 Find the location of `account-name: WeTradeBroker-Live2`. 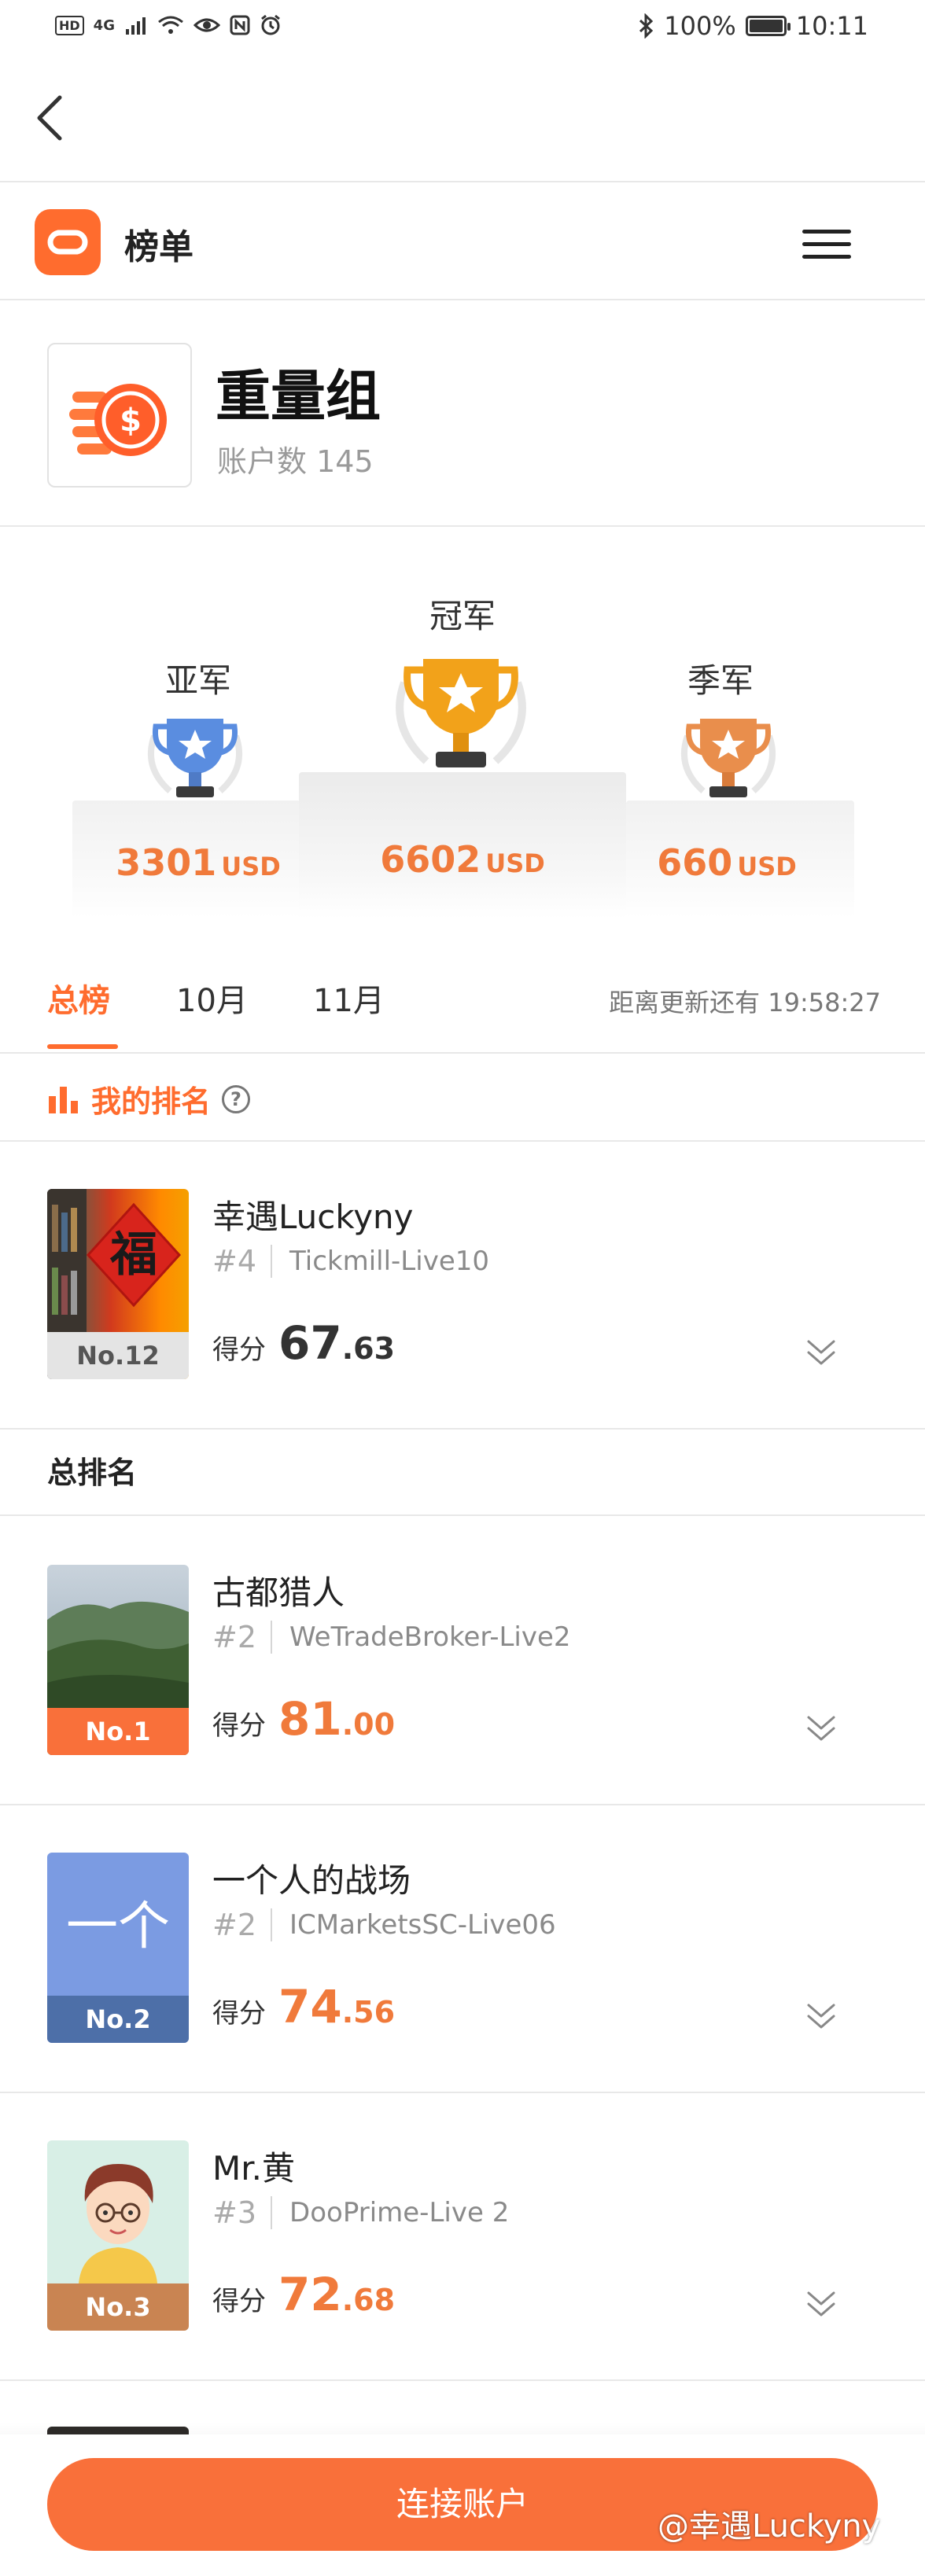

account-name: WeTradeBroker-Live2 is located at coordinates (430, 1637).